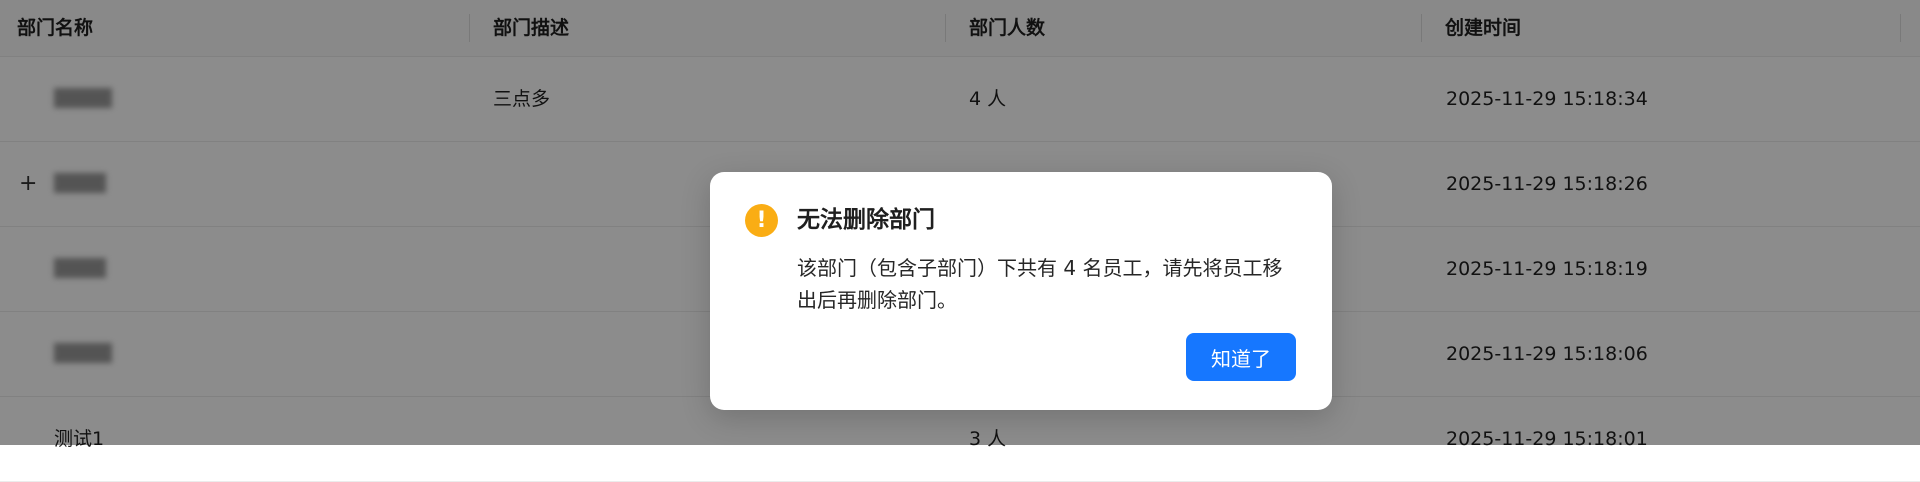  What do you see at coordinates (1241, 357) in the screenshot?
I see `ok-button: 知道了` at bounding box center [1241, 357].